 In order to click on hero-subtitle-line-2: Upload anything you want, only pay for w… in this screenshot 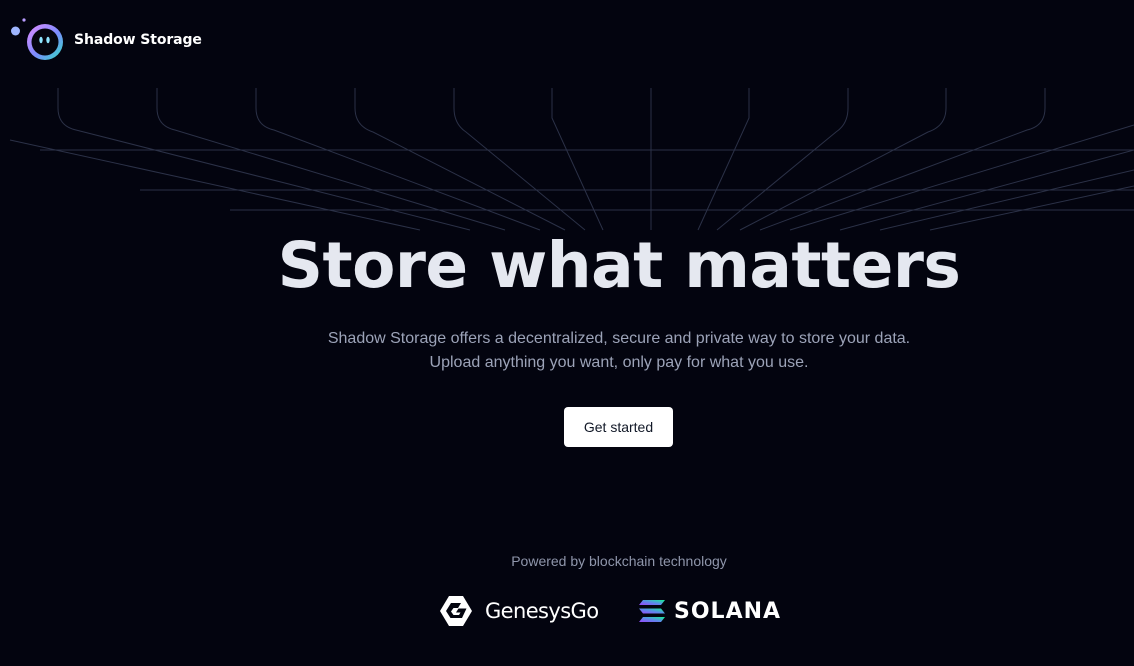, I will do `click(619, 362)`.